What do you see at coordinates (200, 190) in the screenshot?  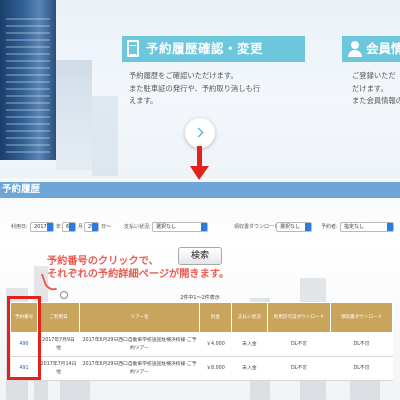 I see `section-header` at bounding box center [200, 190].